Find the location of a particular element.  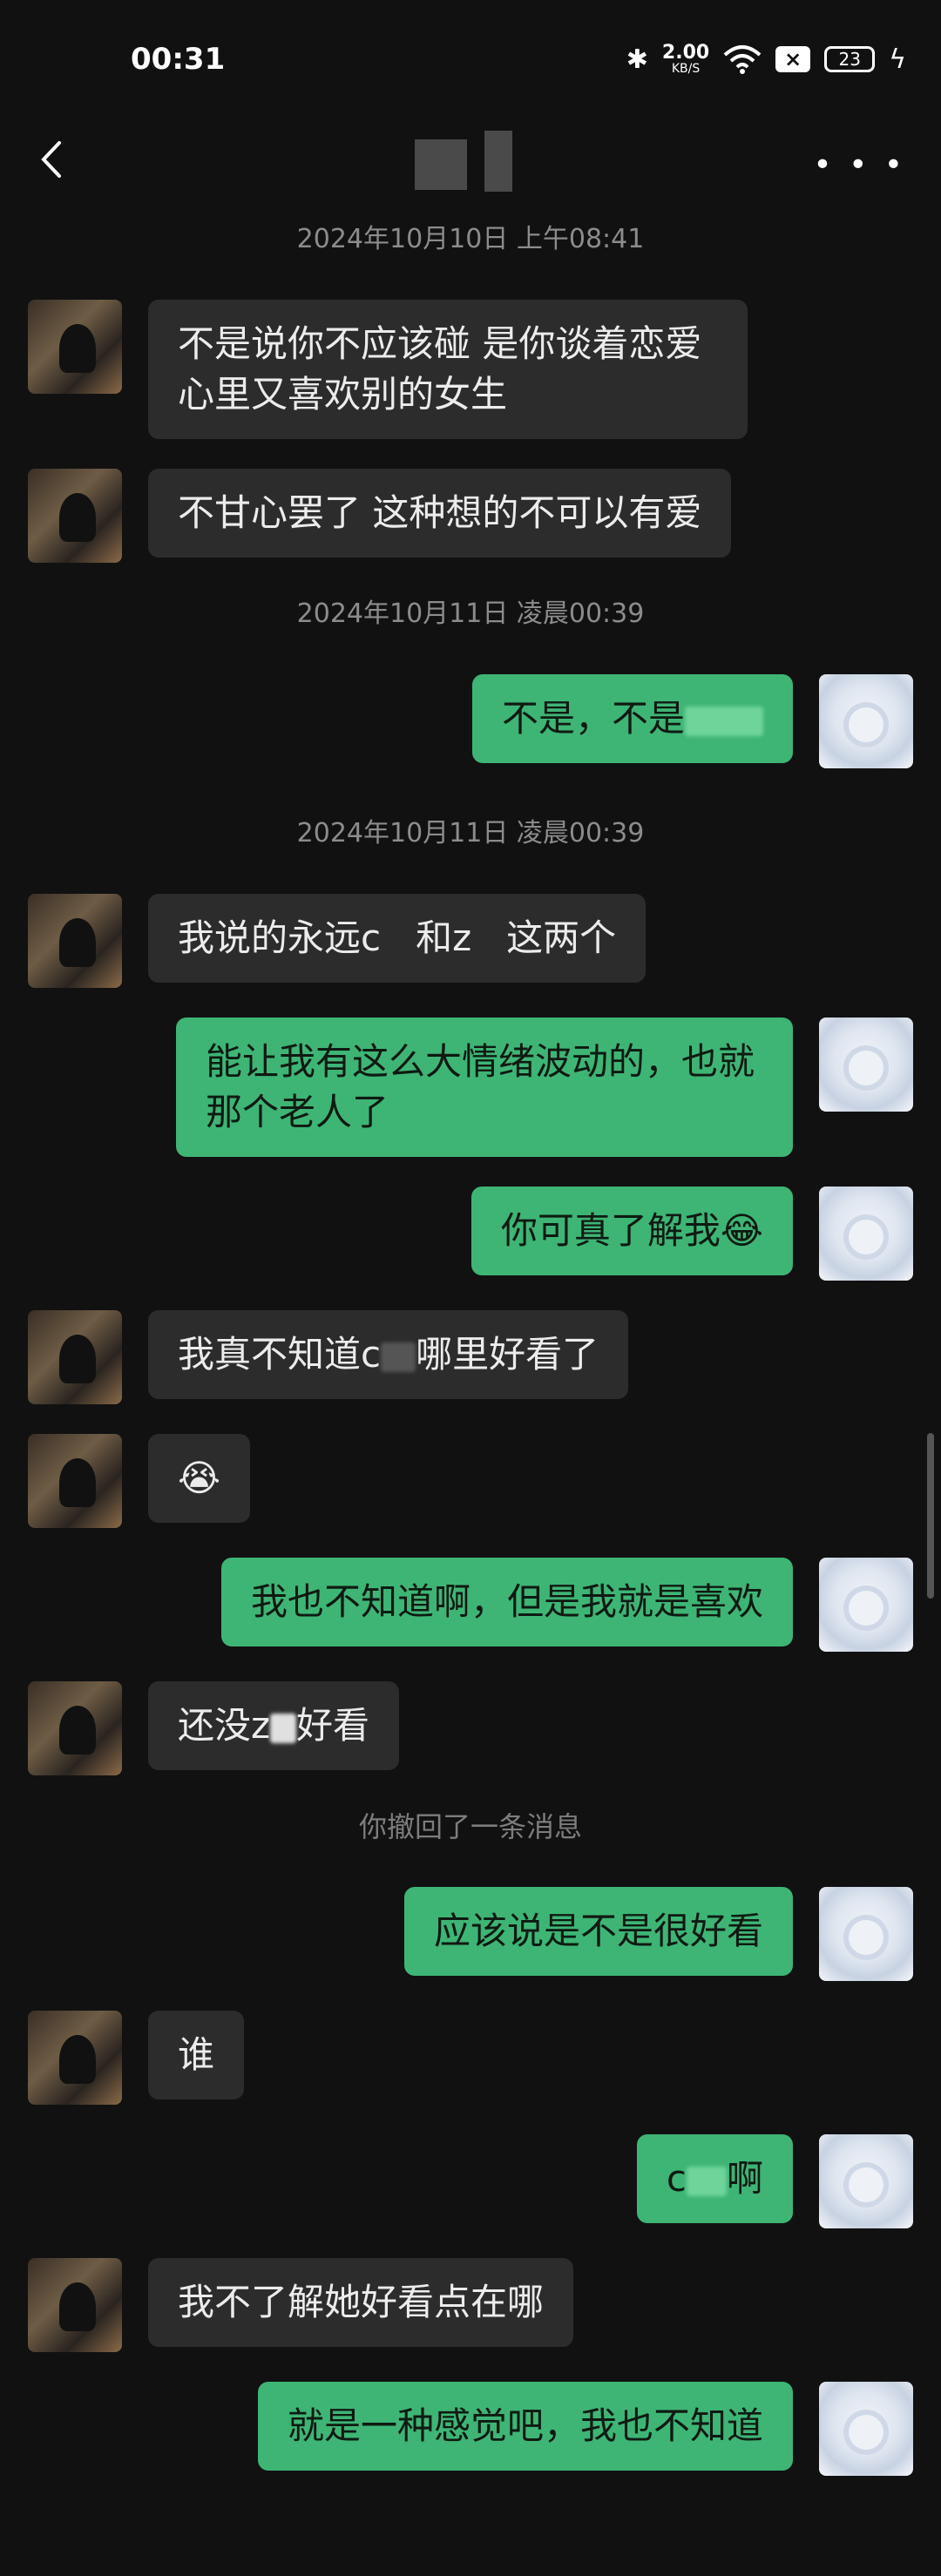

message-row: c啊 is located at coordinates (470, 2181).